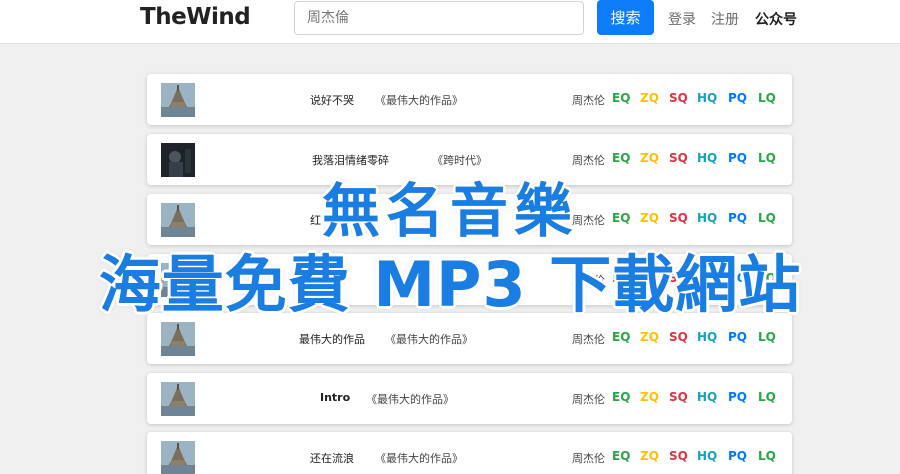  What do you see at coordinates (332, 458) in the screenshot?
I see `song-title: 还在流浪` at bounding box center [332, 458].